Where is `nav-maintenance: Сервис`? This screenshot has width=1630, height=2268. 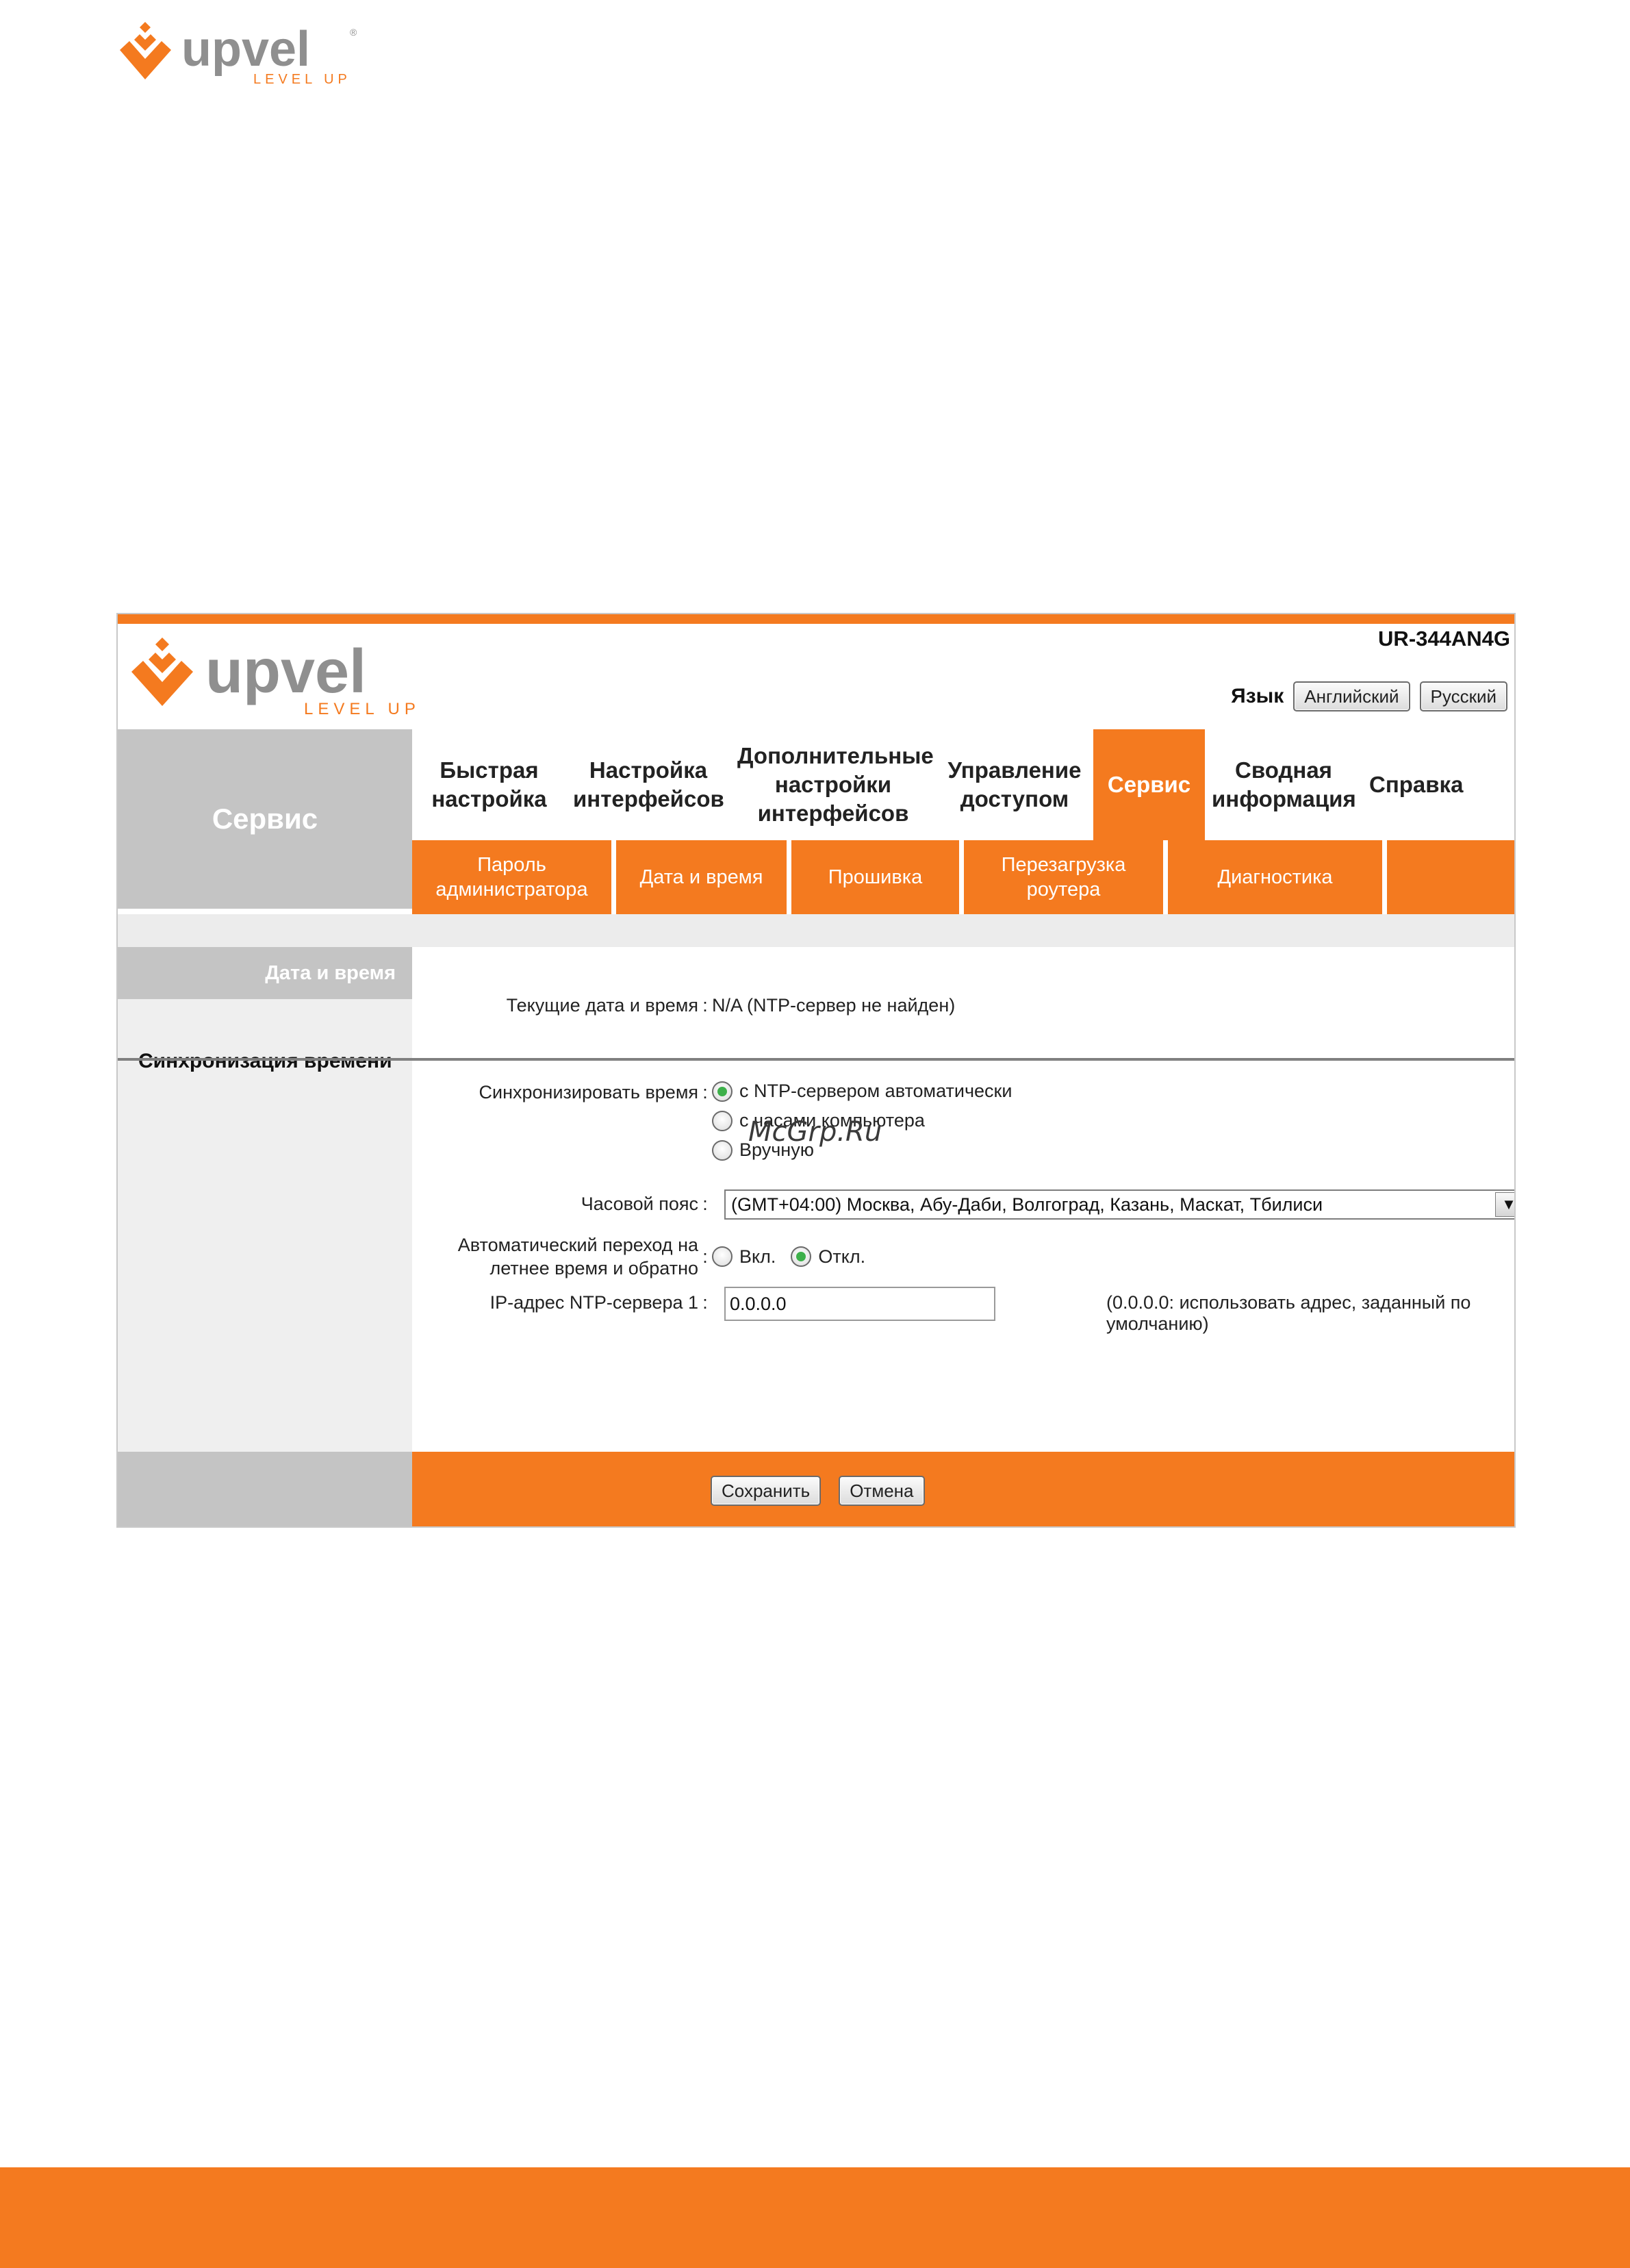 nav-maintenance: Сервис is located at coordinates (1149, 784).